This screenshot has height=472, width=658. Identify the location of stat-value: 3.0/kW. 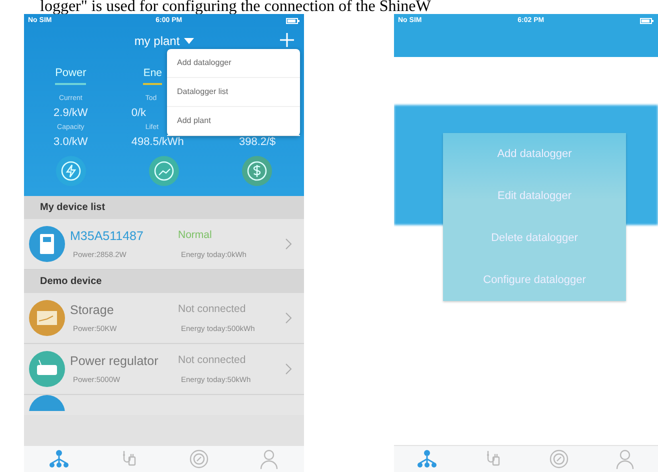
(71, 142).